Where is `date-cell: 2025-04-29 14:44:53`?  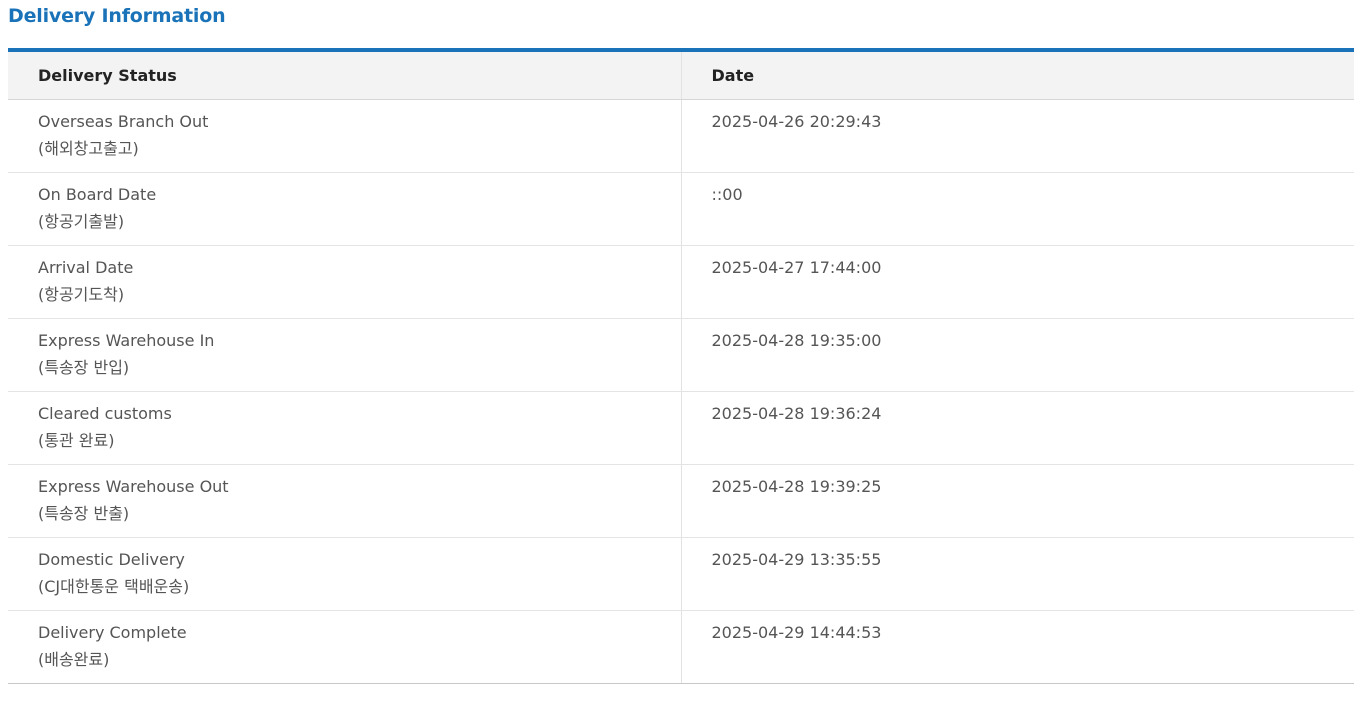 date-cell: 2025-04-29 14:44:53 is located at coordinates (1017, 647).